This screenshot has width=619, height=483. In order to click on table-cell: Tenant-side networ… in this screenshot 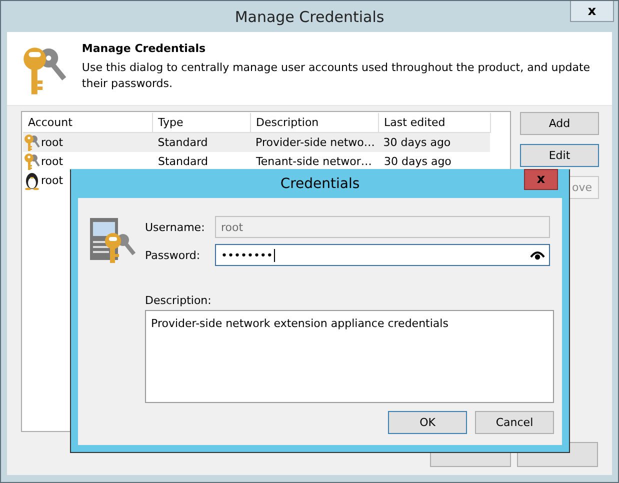, I will do `click(314, 161)`.